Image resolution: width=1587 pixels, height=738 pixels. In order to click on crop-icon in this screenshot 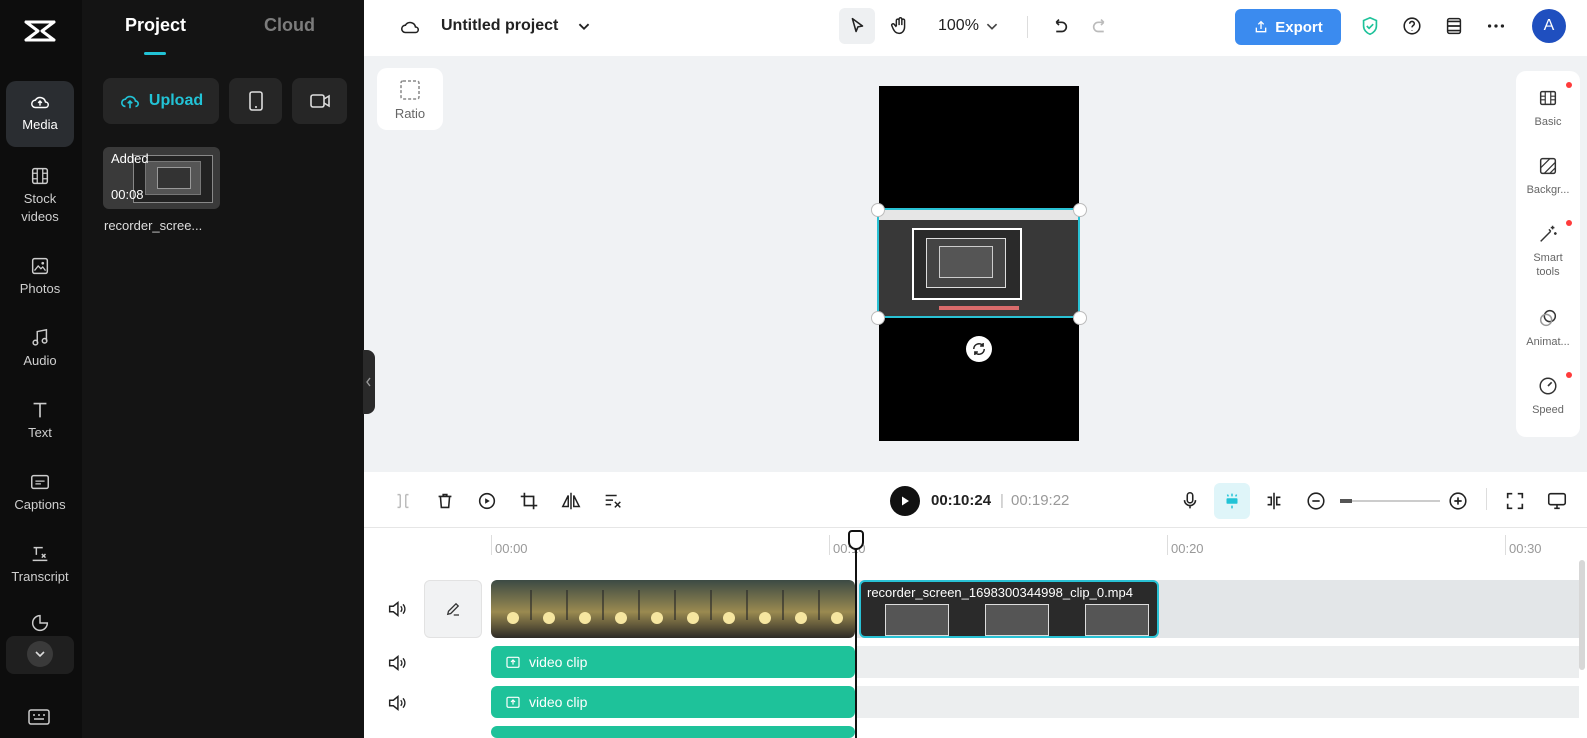, I will do `click(529, 501)`.